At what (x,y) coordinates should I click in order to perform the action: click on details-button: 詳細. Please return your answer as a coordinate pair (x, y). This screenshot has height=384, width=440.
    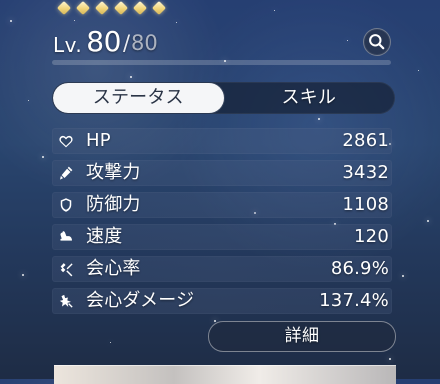
    Looking at the image, I should click on (302, 336).